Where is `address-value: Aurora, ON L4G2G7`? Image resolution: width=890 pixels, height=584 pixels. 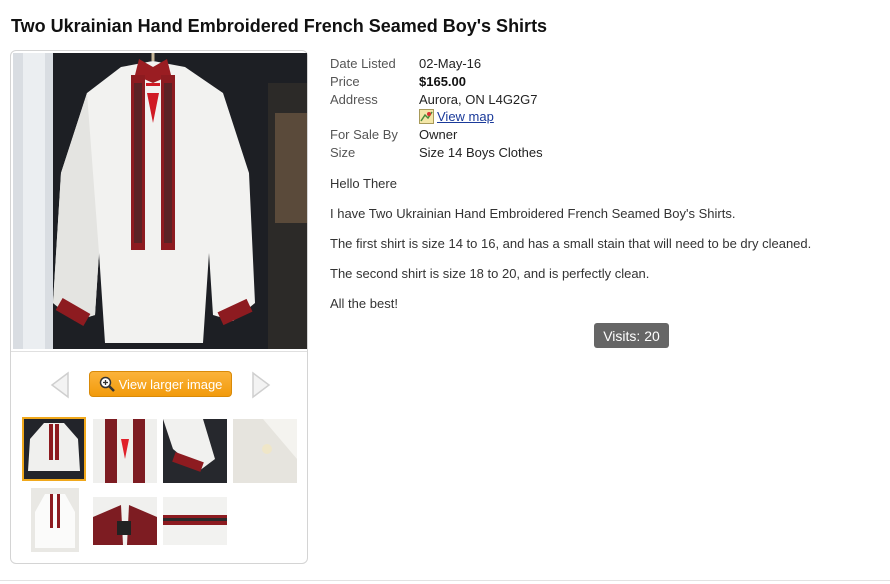 address-value: Aurora, ON L4G2G7 is located at coordinates (478, 99).